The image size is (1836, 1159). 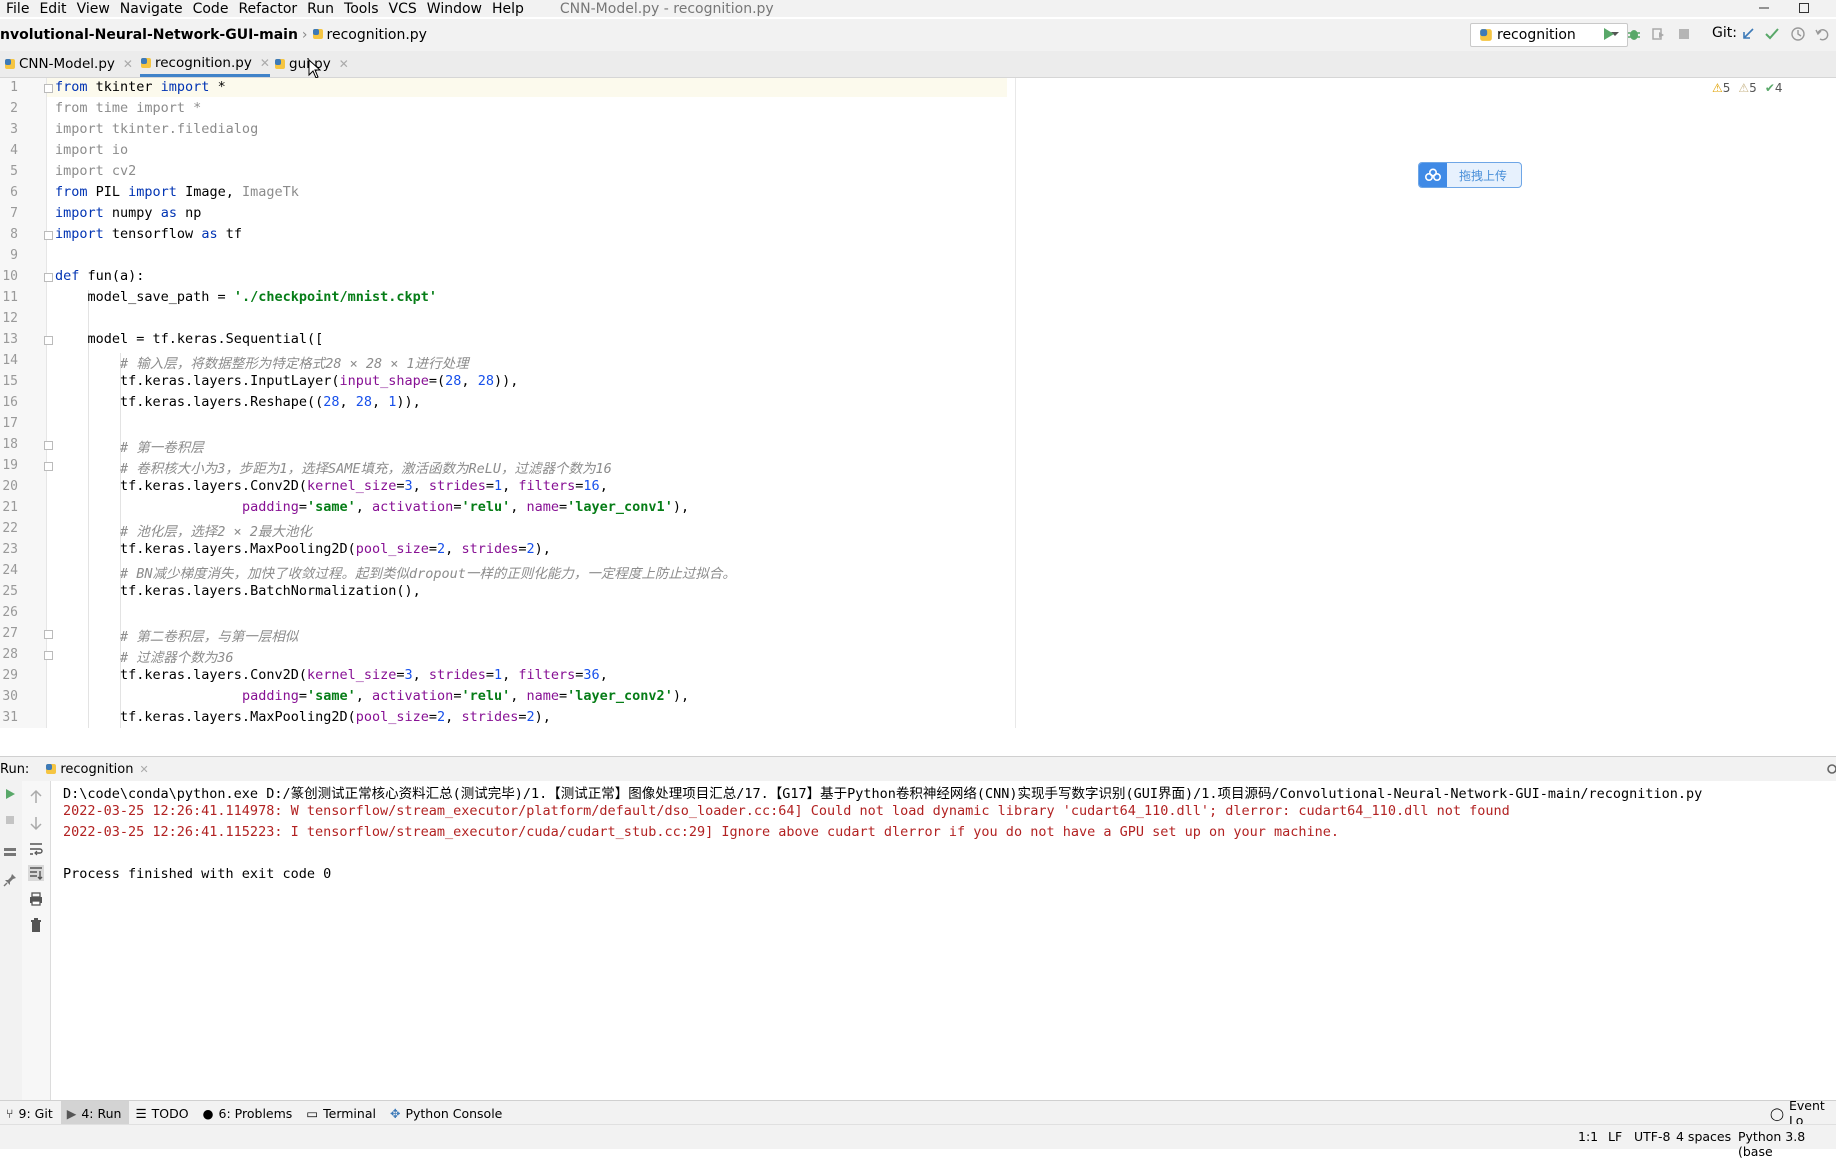 I want to click on menu-help: Help, so click(x=507, y=9).